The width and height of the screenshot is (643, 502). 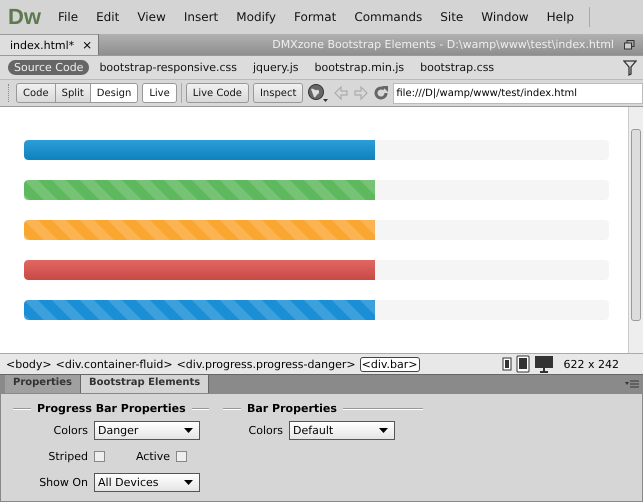 What do you see at coordinates (276, 67) in the screenshot?
I see `related-file: jquery.js` at bounding box center [276, 67].